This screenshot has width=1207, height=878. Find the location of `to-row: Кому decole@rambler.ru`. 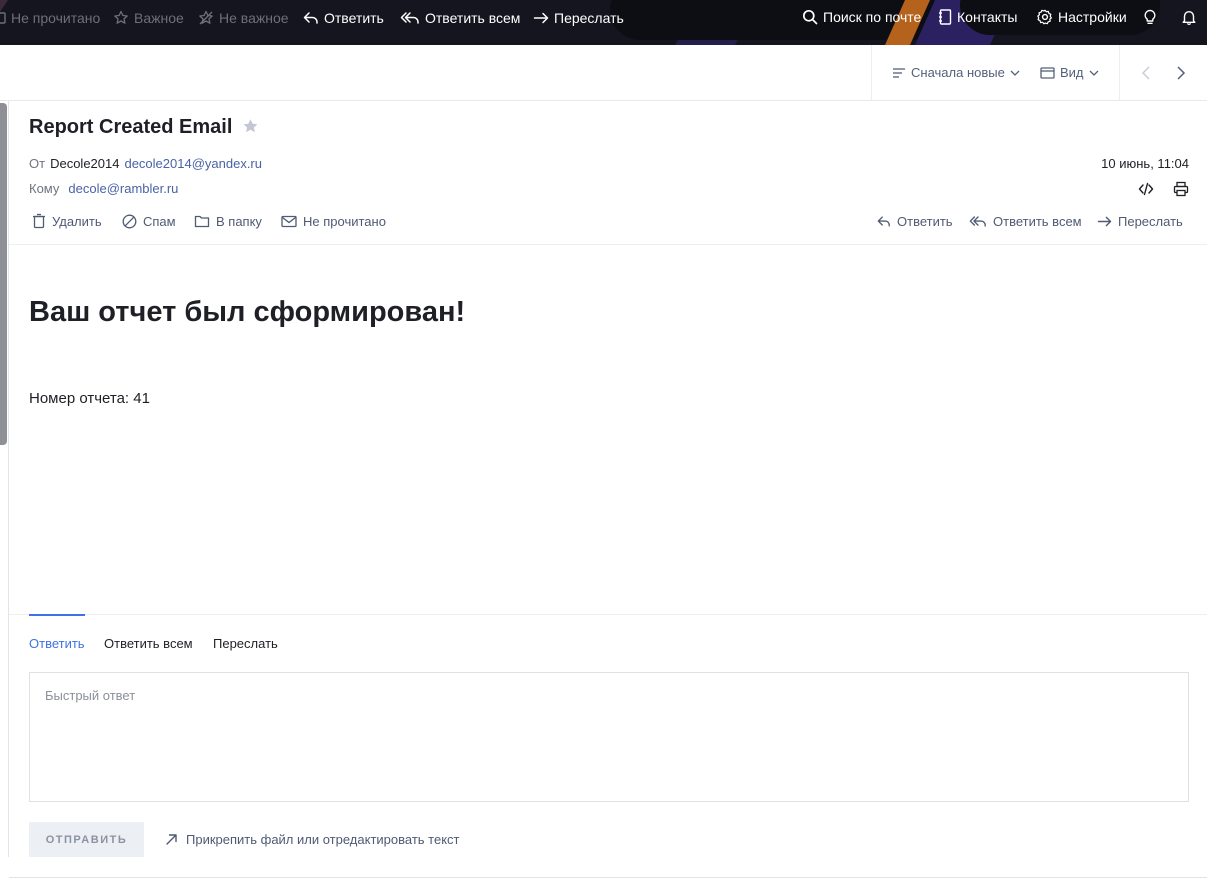

to-row: Кому decole@rambler.ru is located at coordinates (103, 188).